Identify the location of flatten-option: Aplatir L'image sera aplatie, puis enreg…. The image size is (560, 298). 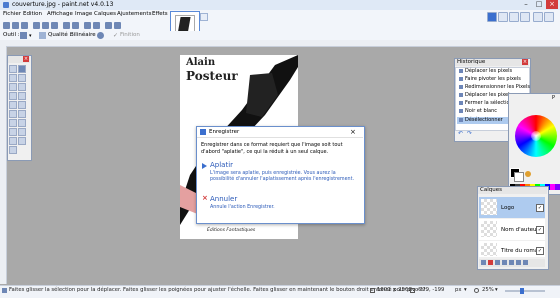
(280, 176).